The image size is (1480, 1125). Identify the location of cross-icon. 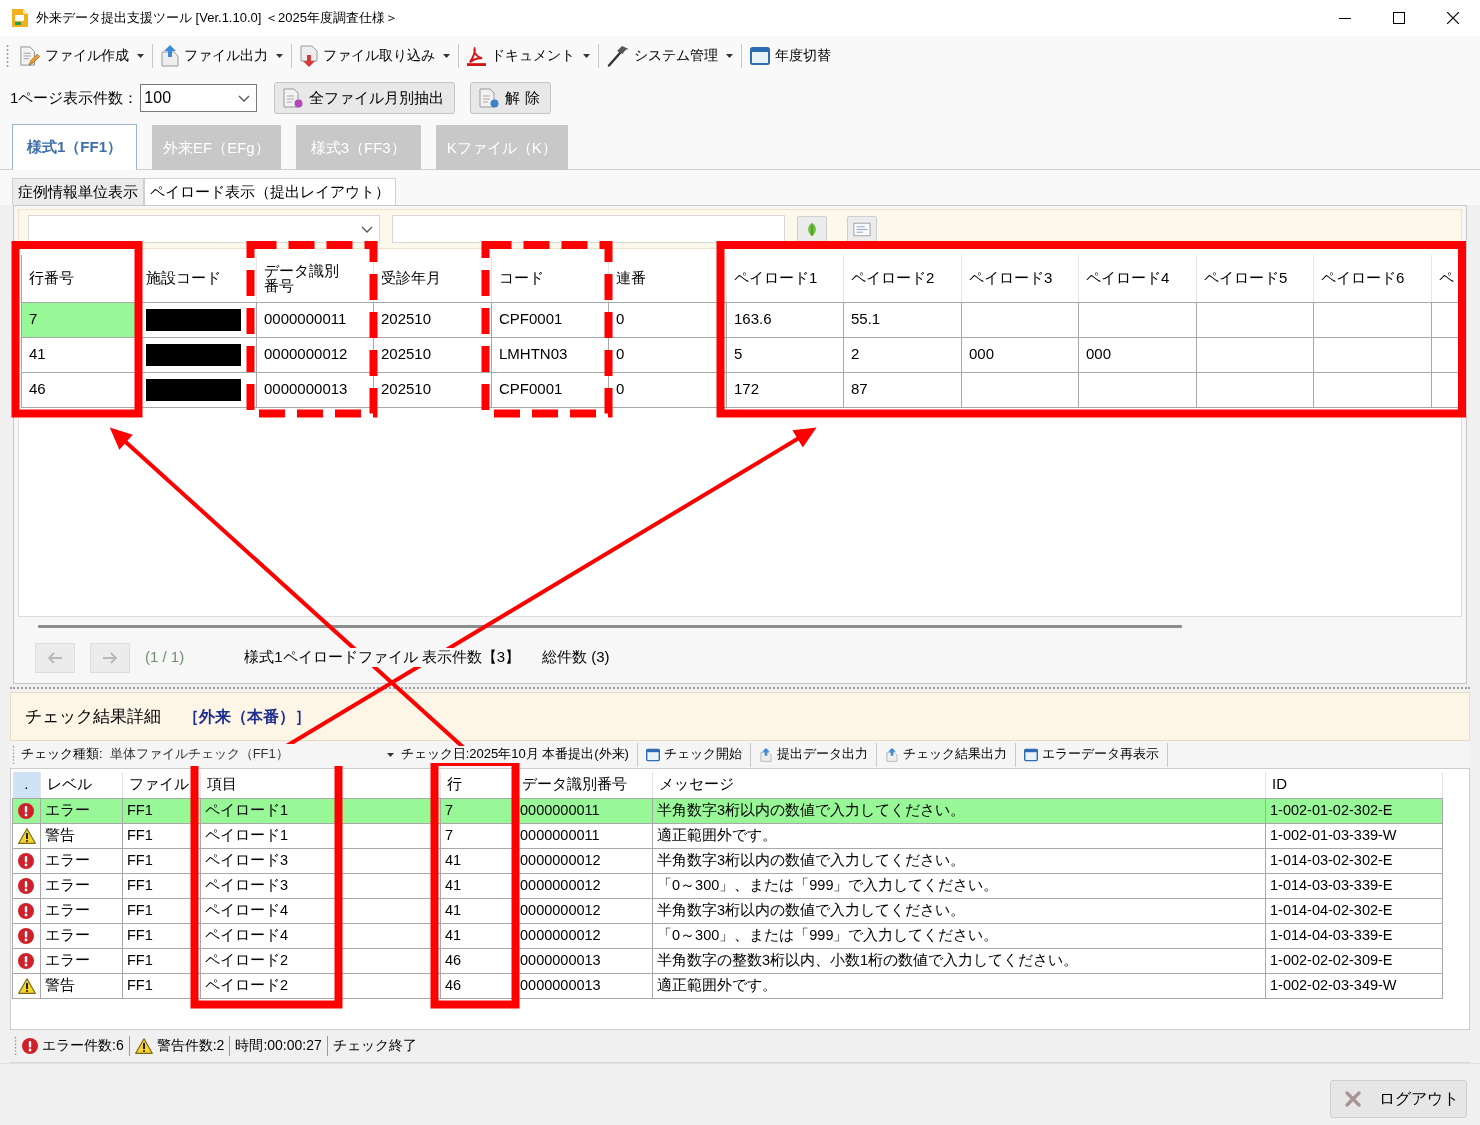
(1353, 1098).